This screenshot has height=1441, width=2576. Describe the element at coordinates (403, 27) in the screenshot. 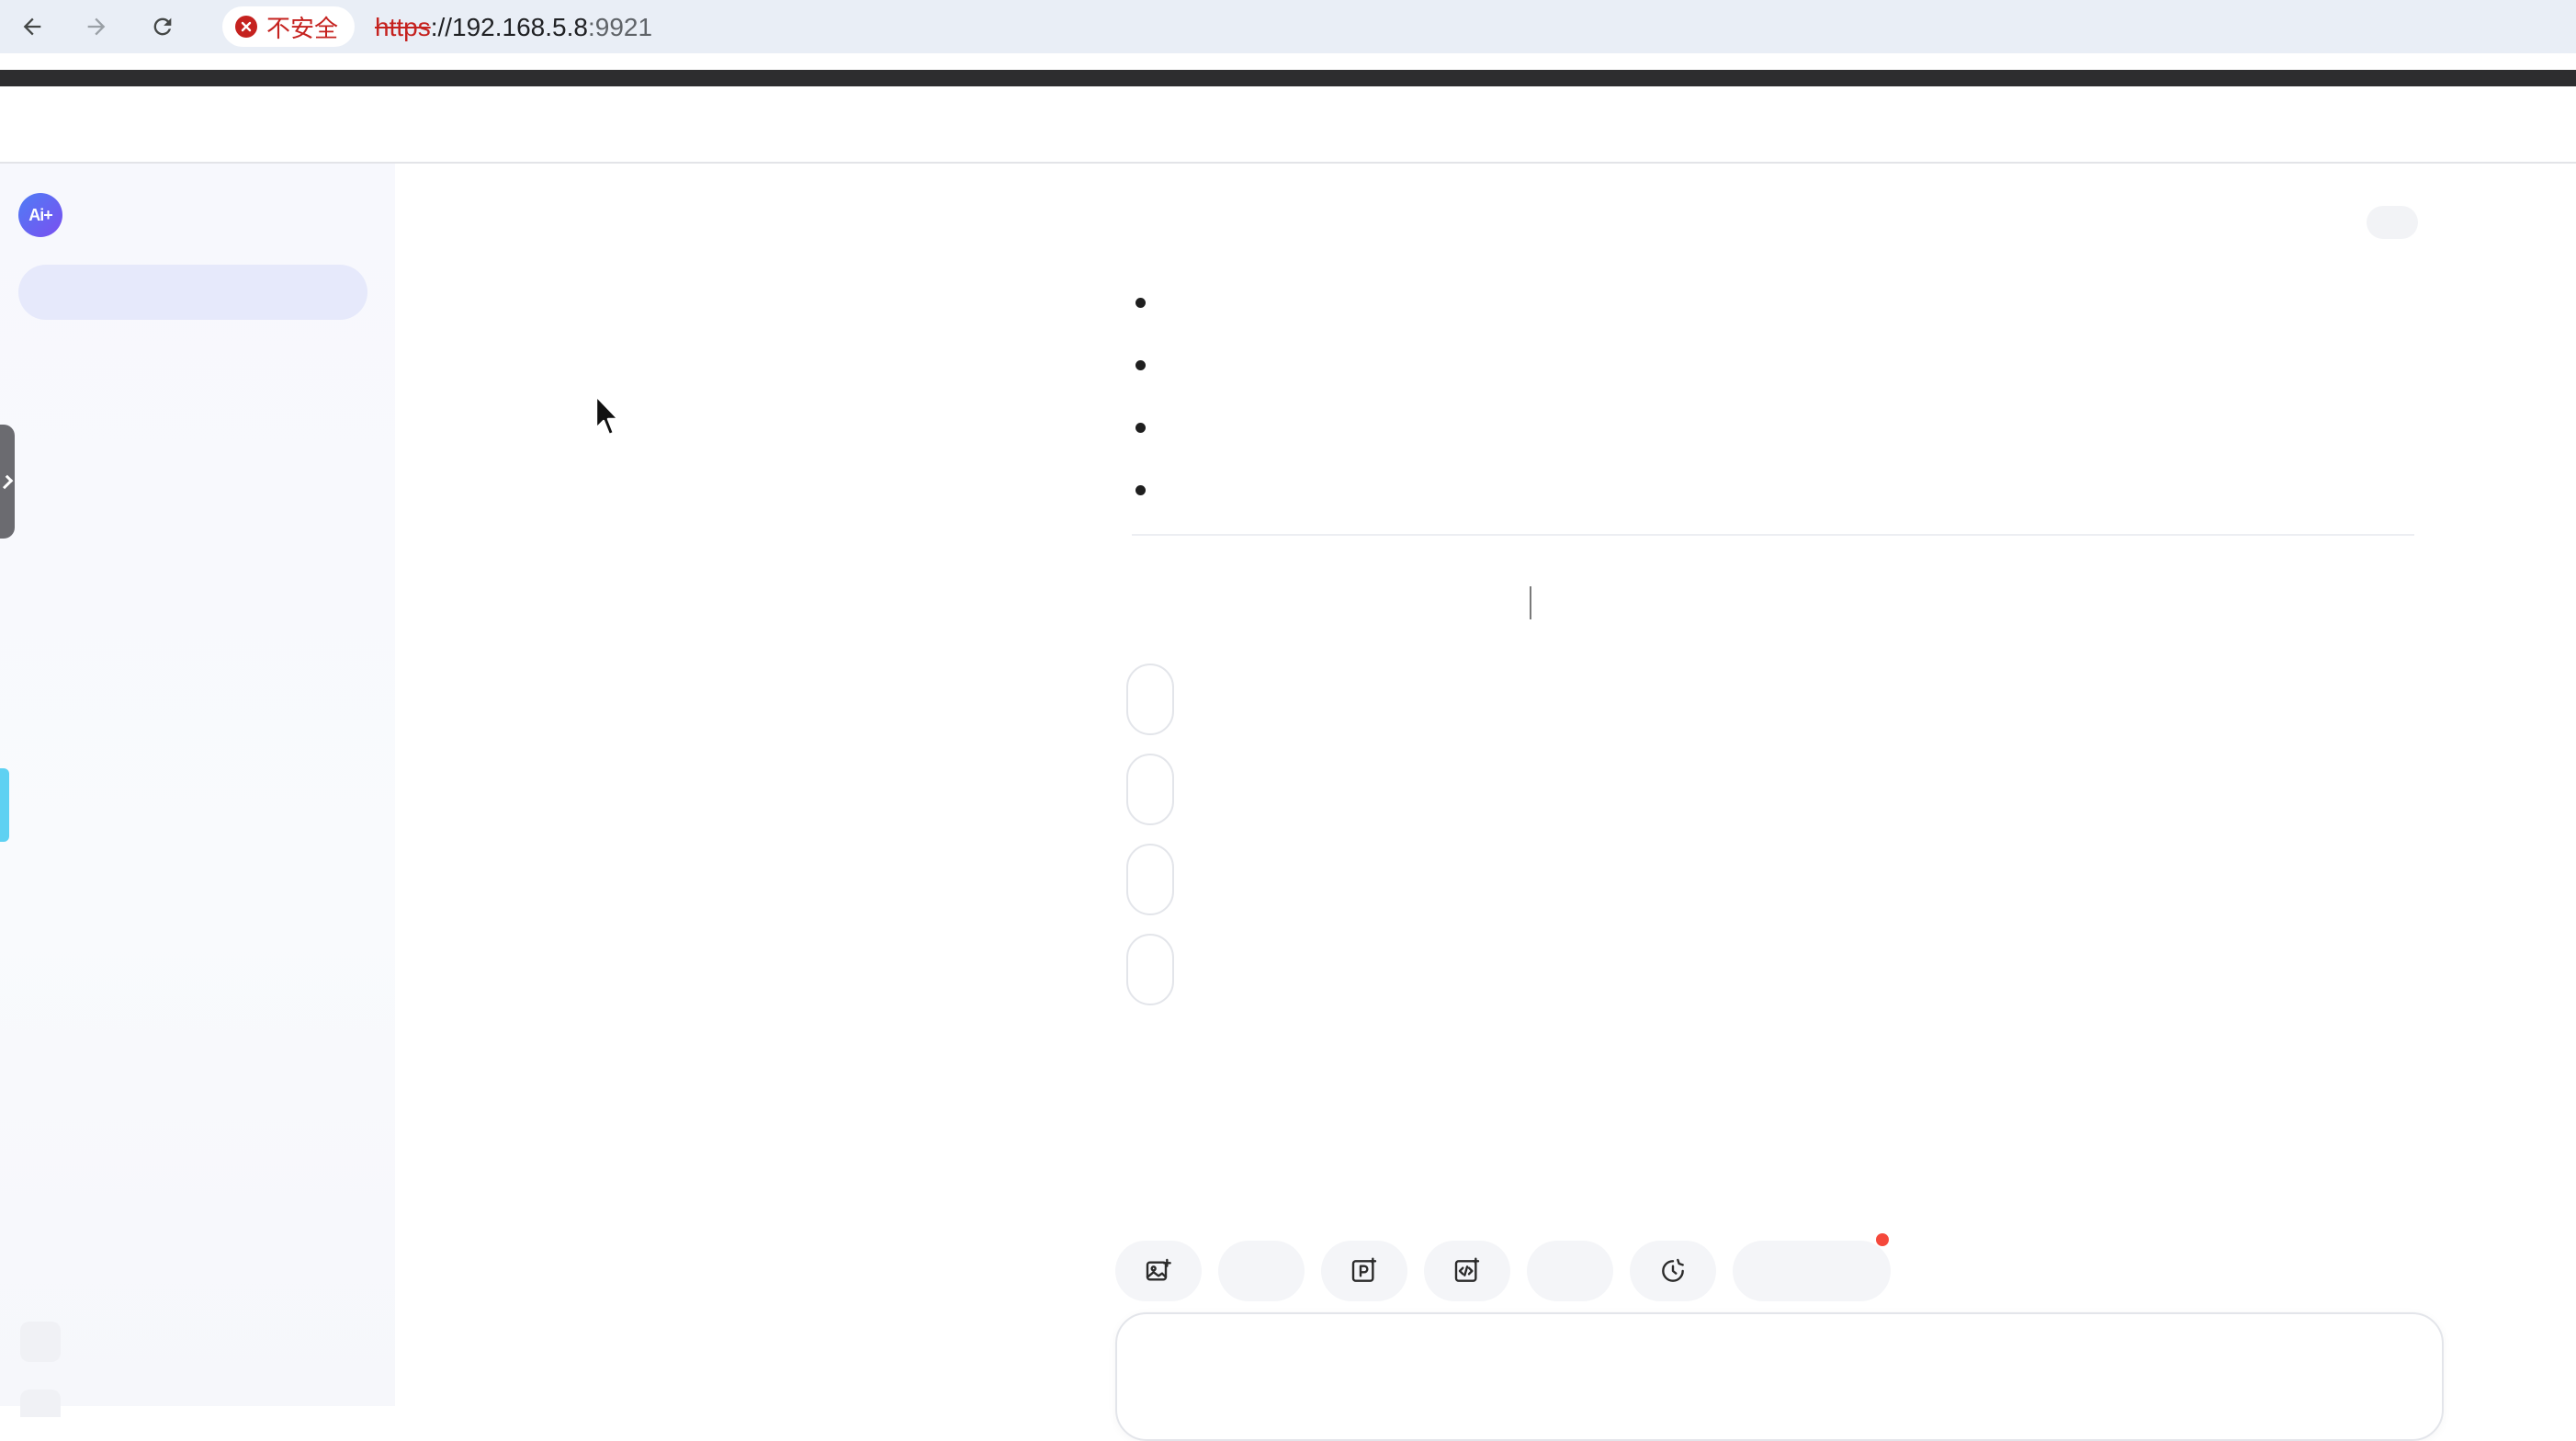

I see `url-scheme: https` at that location.